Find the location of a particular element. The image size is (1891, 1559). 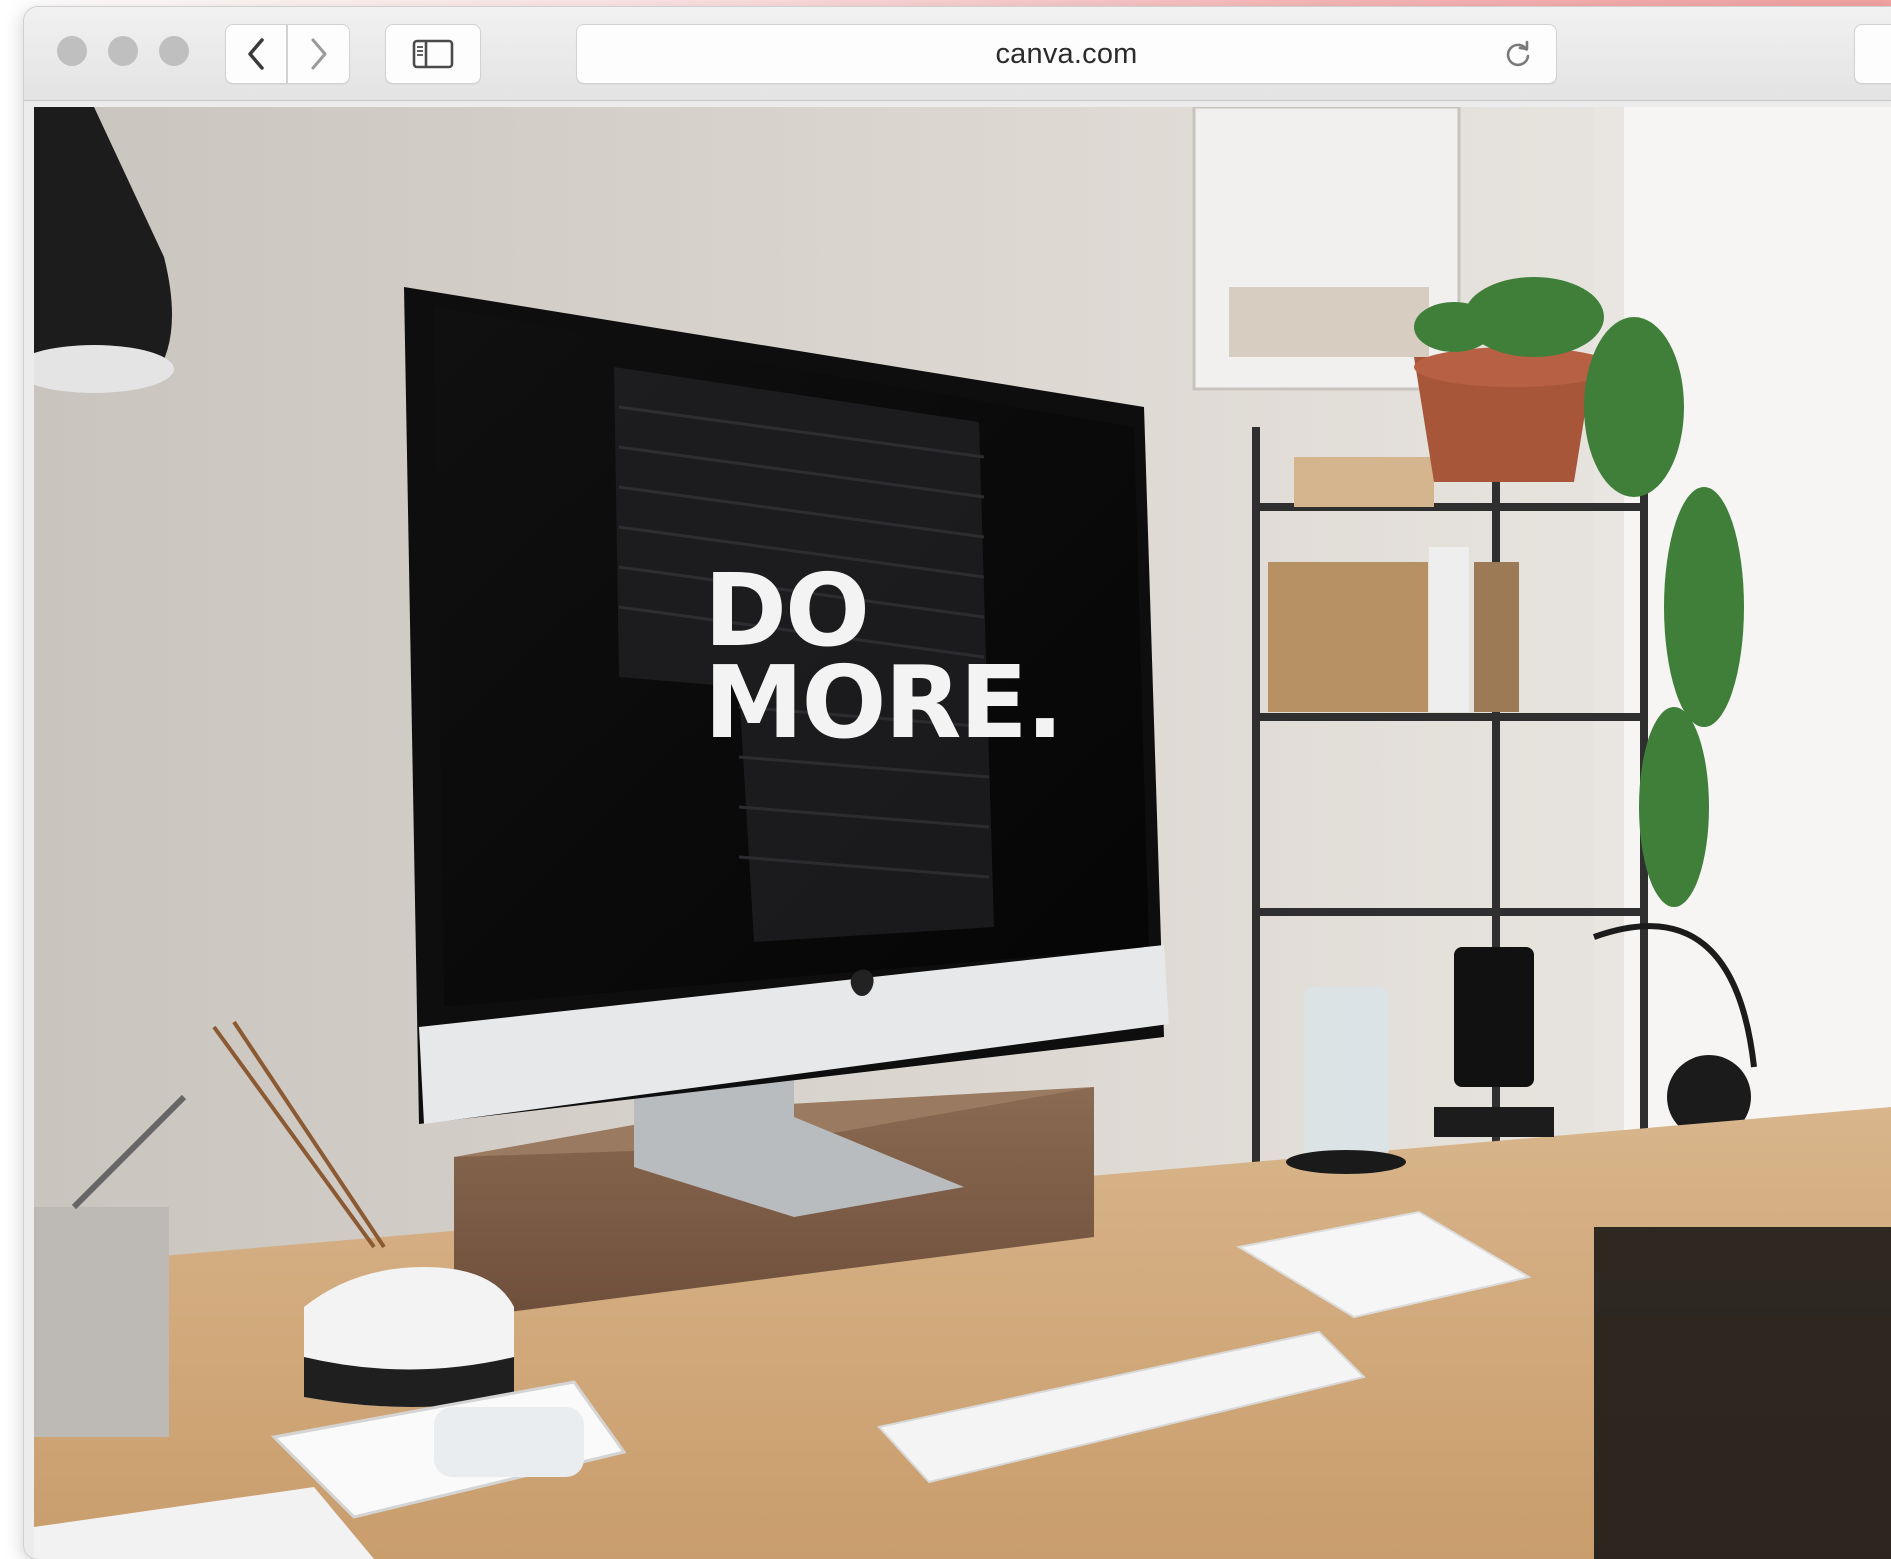

top-accent-bar is located at coordinates (945, 3).